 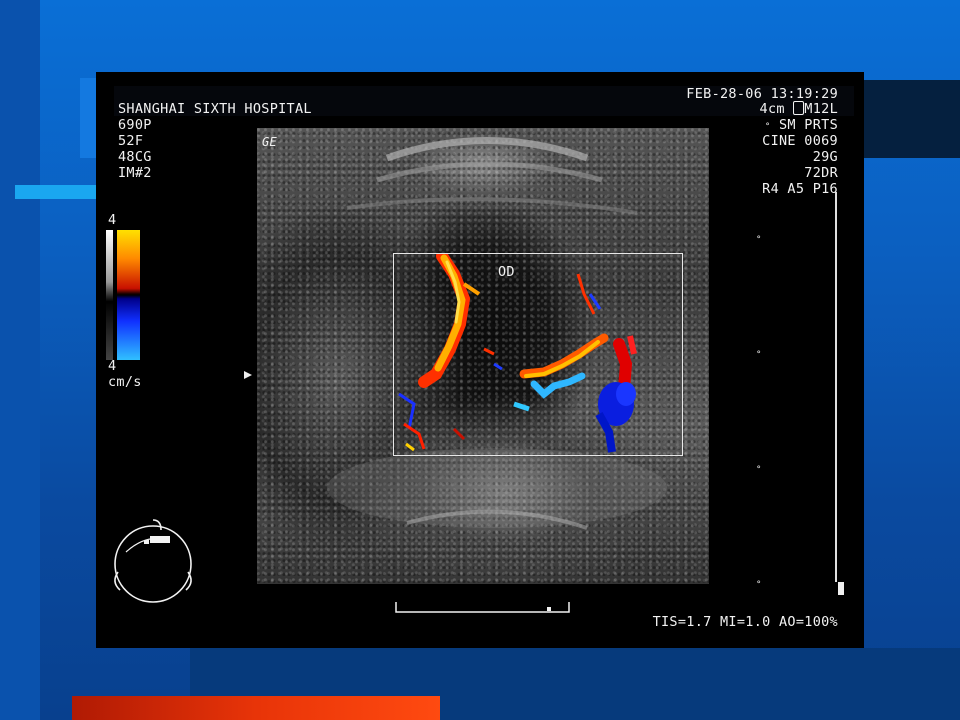 I want to click on datetime: FEB-28-06 13:19:29, so click(x=762, y=94).